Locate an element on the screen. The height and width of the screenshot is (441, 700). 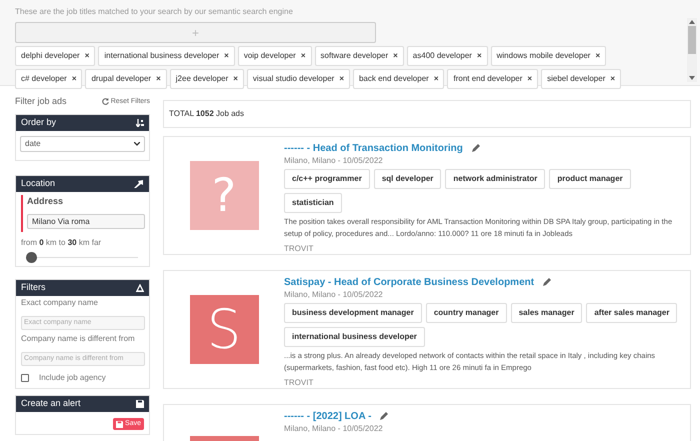
address-field: Milano Via roma is located at coordinates (86, 221).